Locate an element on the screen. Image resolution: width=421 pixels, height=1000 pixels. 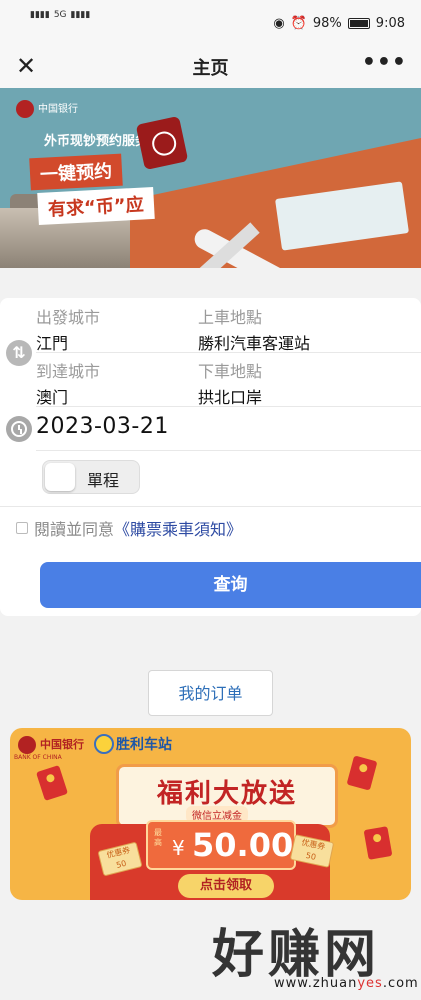
promo-title: 福利大放送 is located at coordinates (226, 794).